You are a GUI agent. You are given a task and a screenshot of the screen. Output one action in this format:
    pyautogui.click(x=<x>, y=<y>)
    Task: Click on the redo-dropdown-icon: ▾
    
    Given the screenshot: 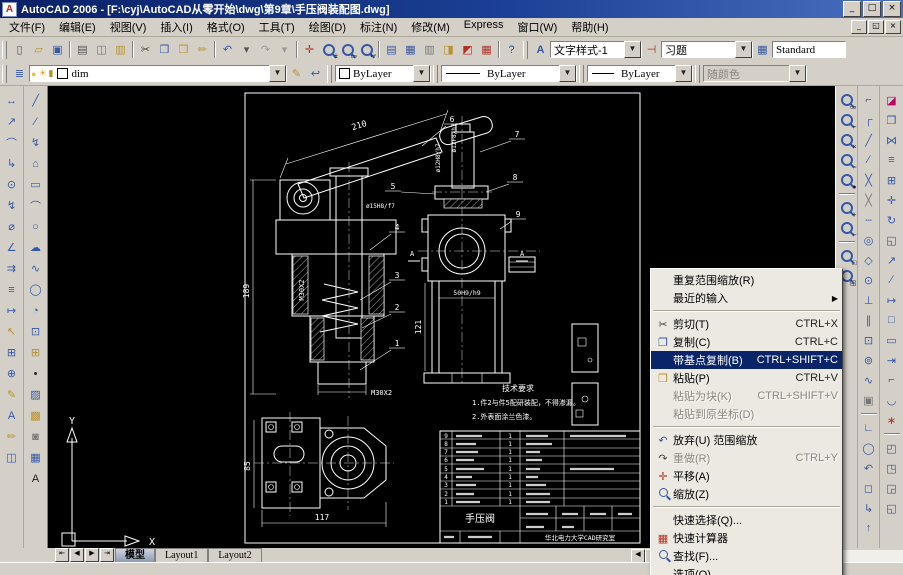 What is the action you would take?
    pyautogui.click(x=284, y=49)
    